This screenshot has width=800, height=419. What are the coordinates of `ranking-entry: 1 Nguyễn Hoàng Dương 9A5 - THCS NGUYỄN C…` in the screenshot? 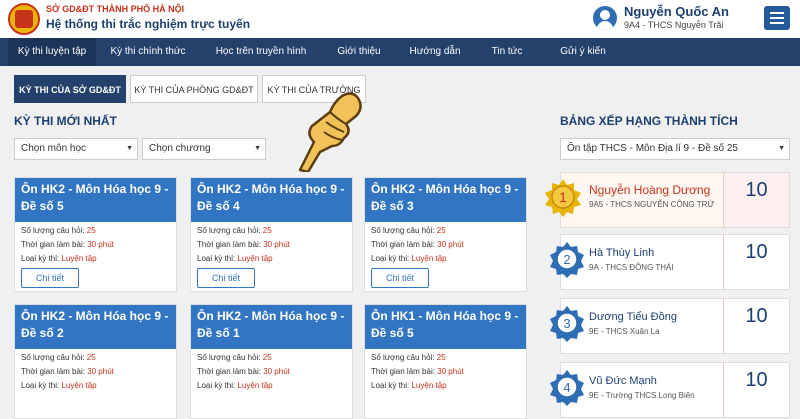 It's located at (667, 200).